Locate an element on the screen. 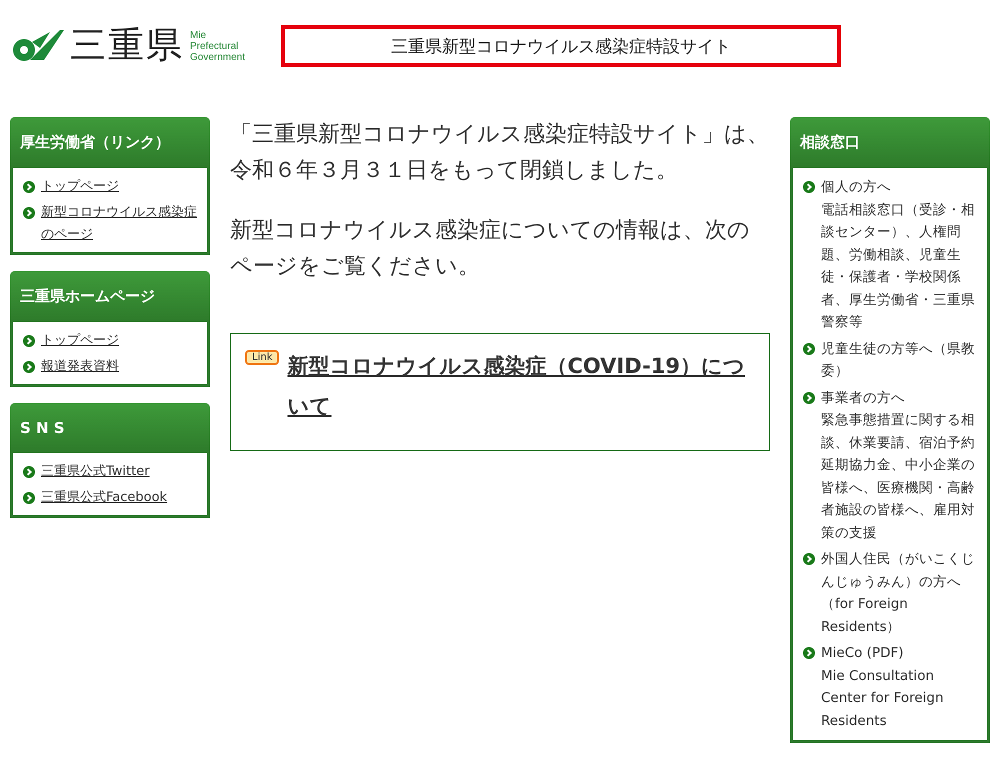 Image resolution: width=1000 pixels, height=764 pixels. consultation-detail: 電話相談窓口（受診・相談センター）、人権問題、労働相談、児童生徒・保護者・学校関係者、厚生労働省・三重県警察等 is located at coordinates (898, 266).